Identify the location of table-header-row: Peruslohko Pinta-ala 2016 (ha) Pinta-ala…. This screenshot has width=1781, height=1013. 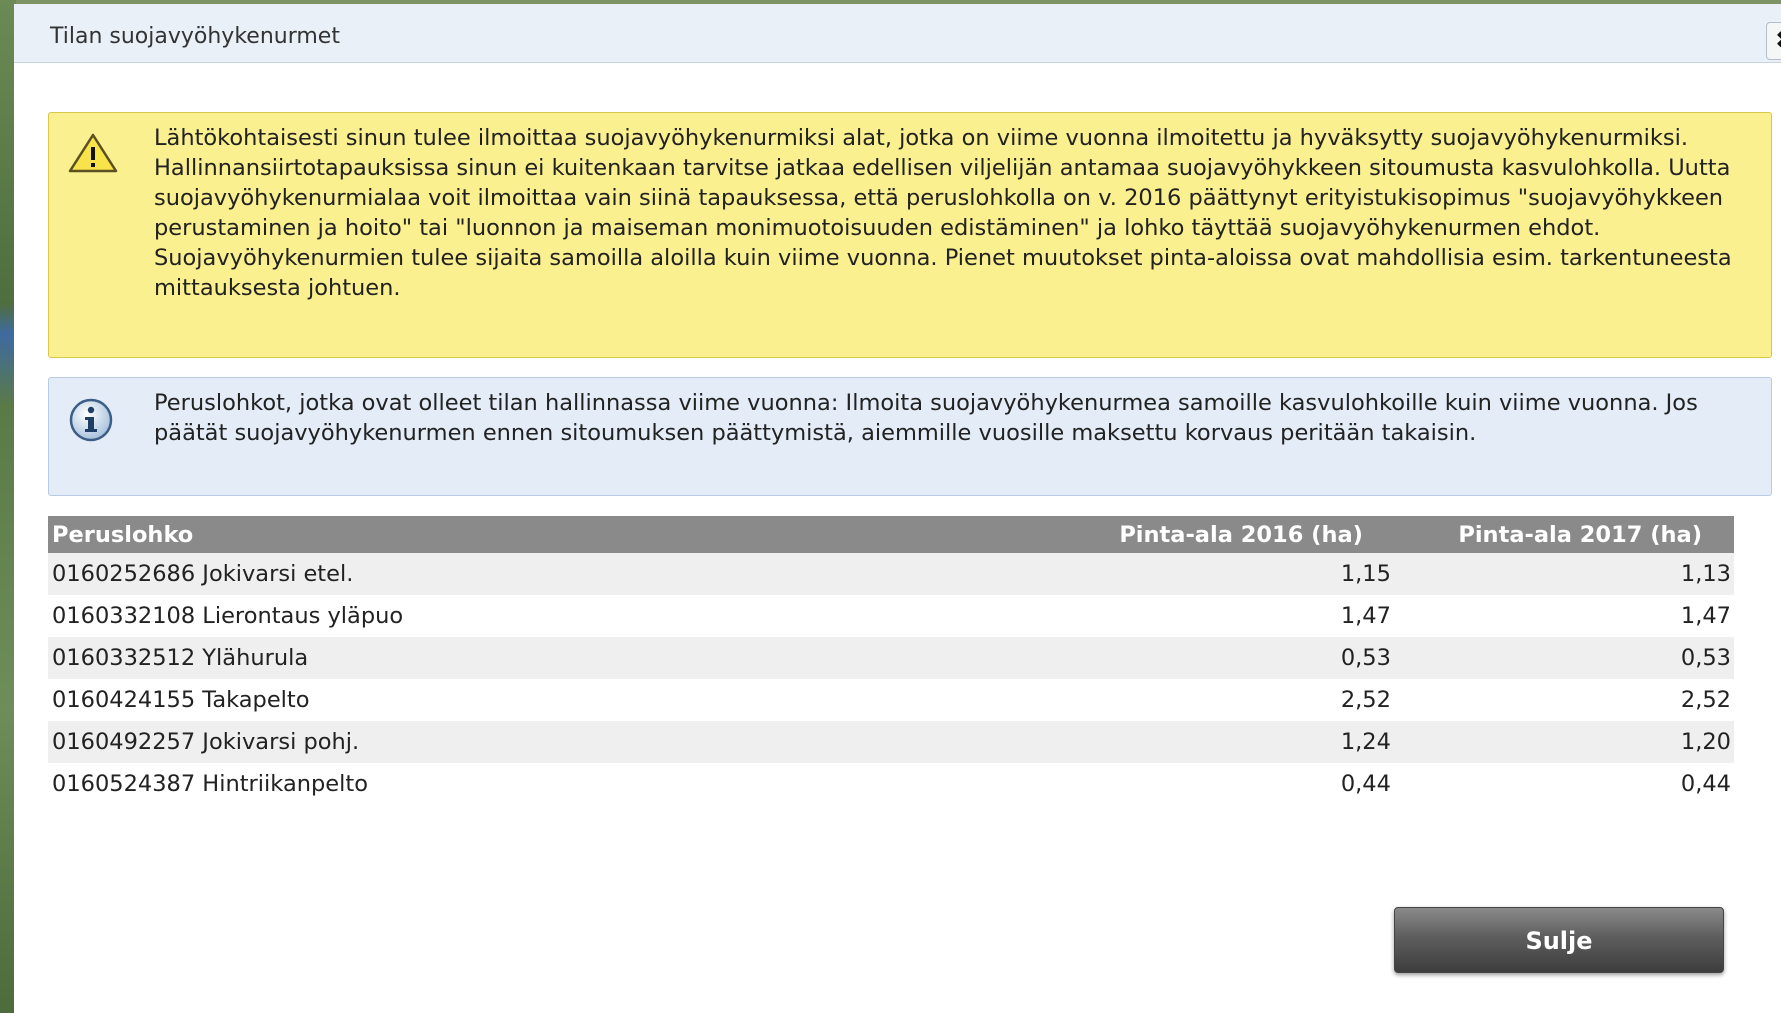
(891, 534).